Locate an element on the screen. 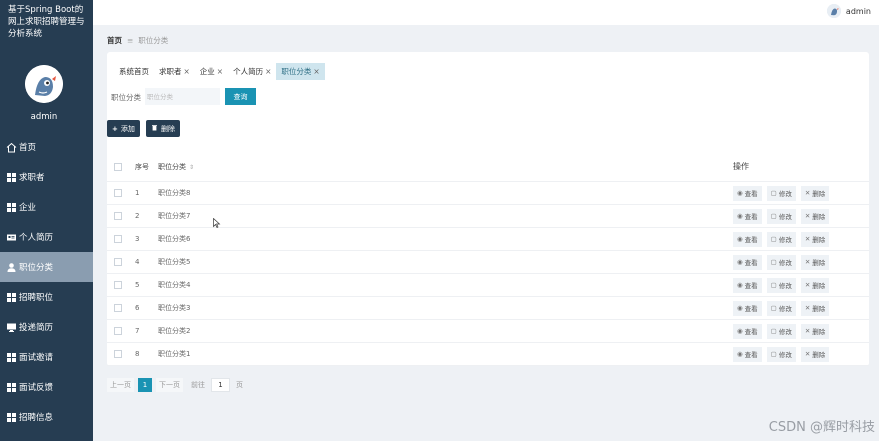 This screenshot has width=879, height=441. search-input is located at coordinates (182, 96).